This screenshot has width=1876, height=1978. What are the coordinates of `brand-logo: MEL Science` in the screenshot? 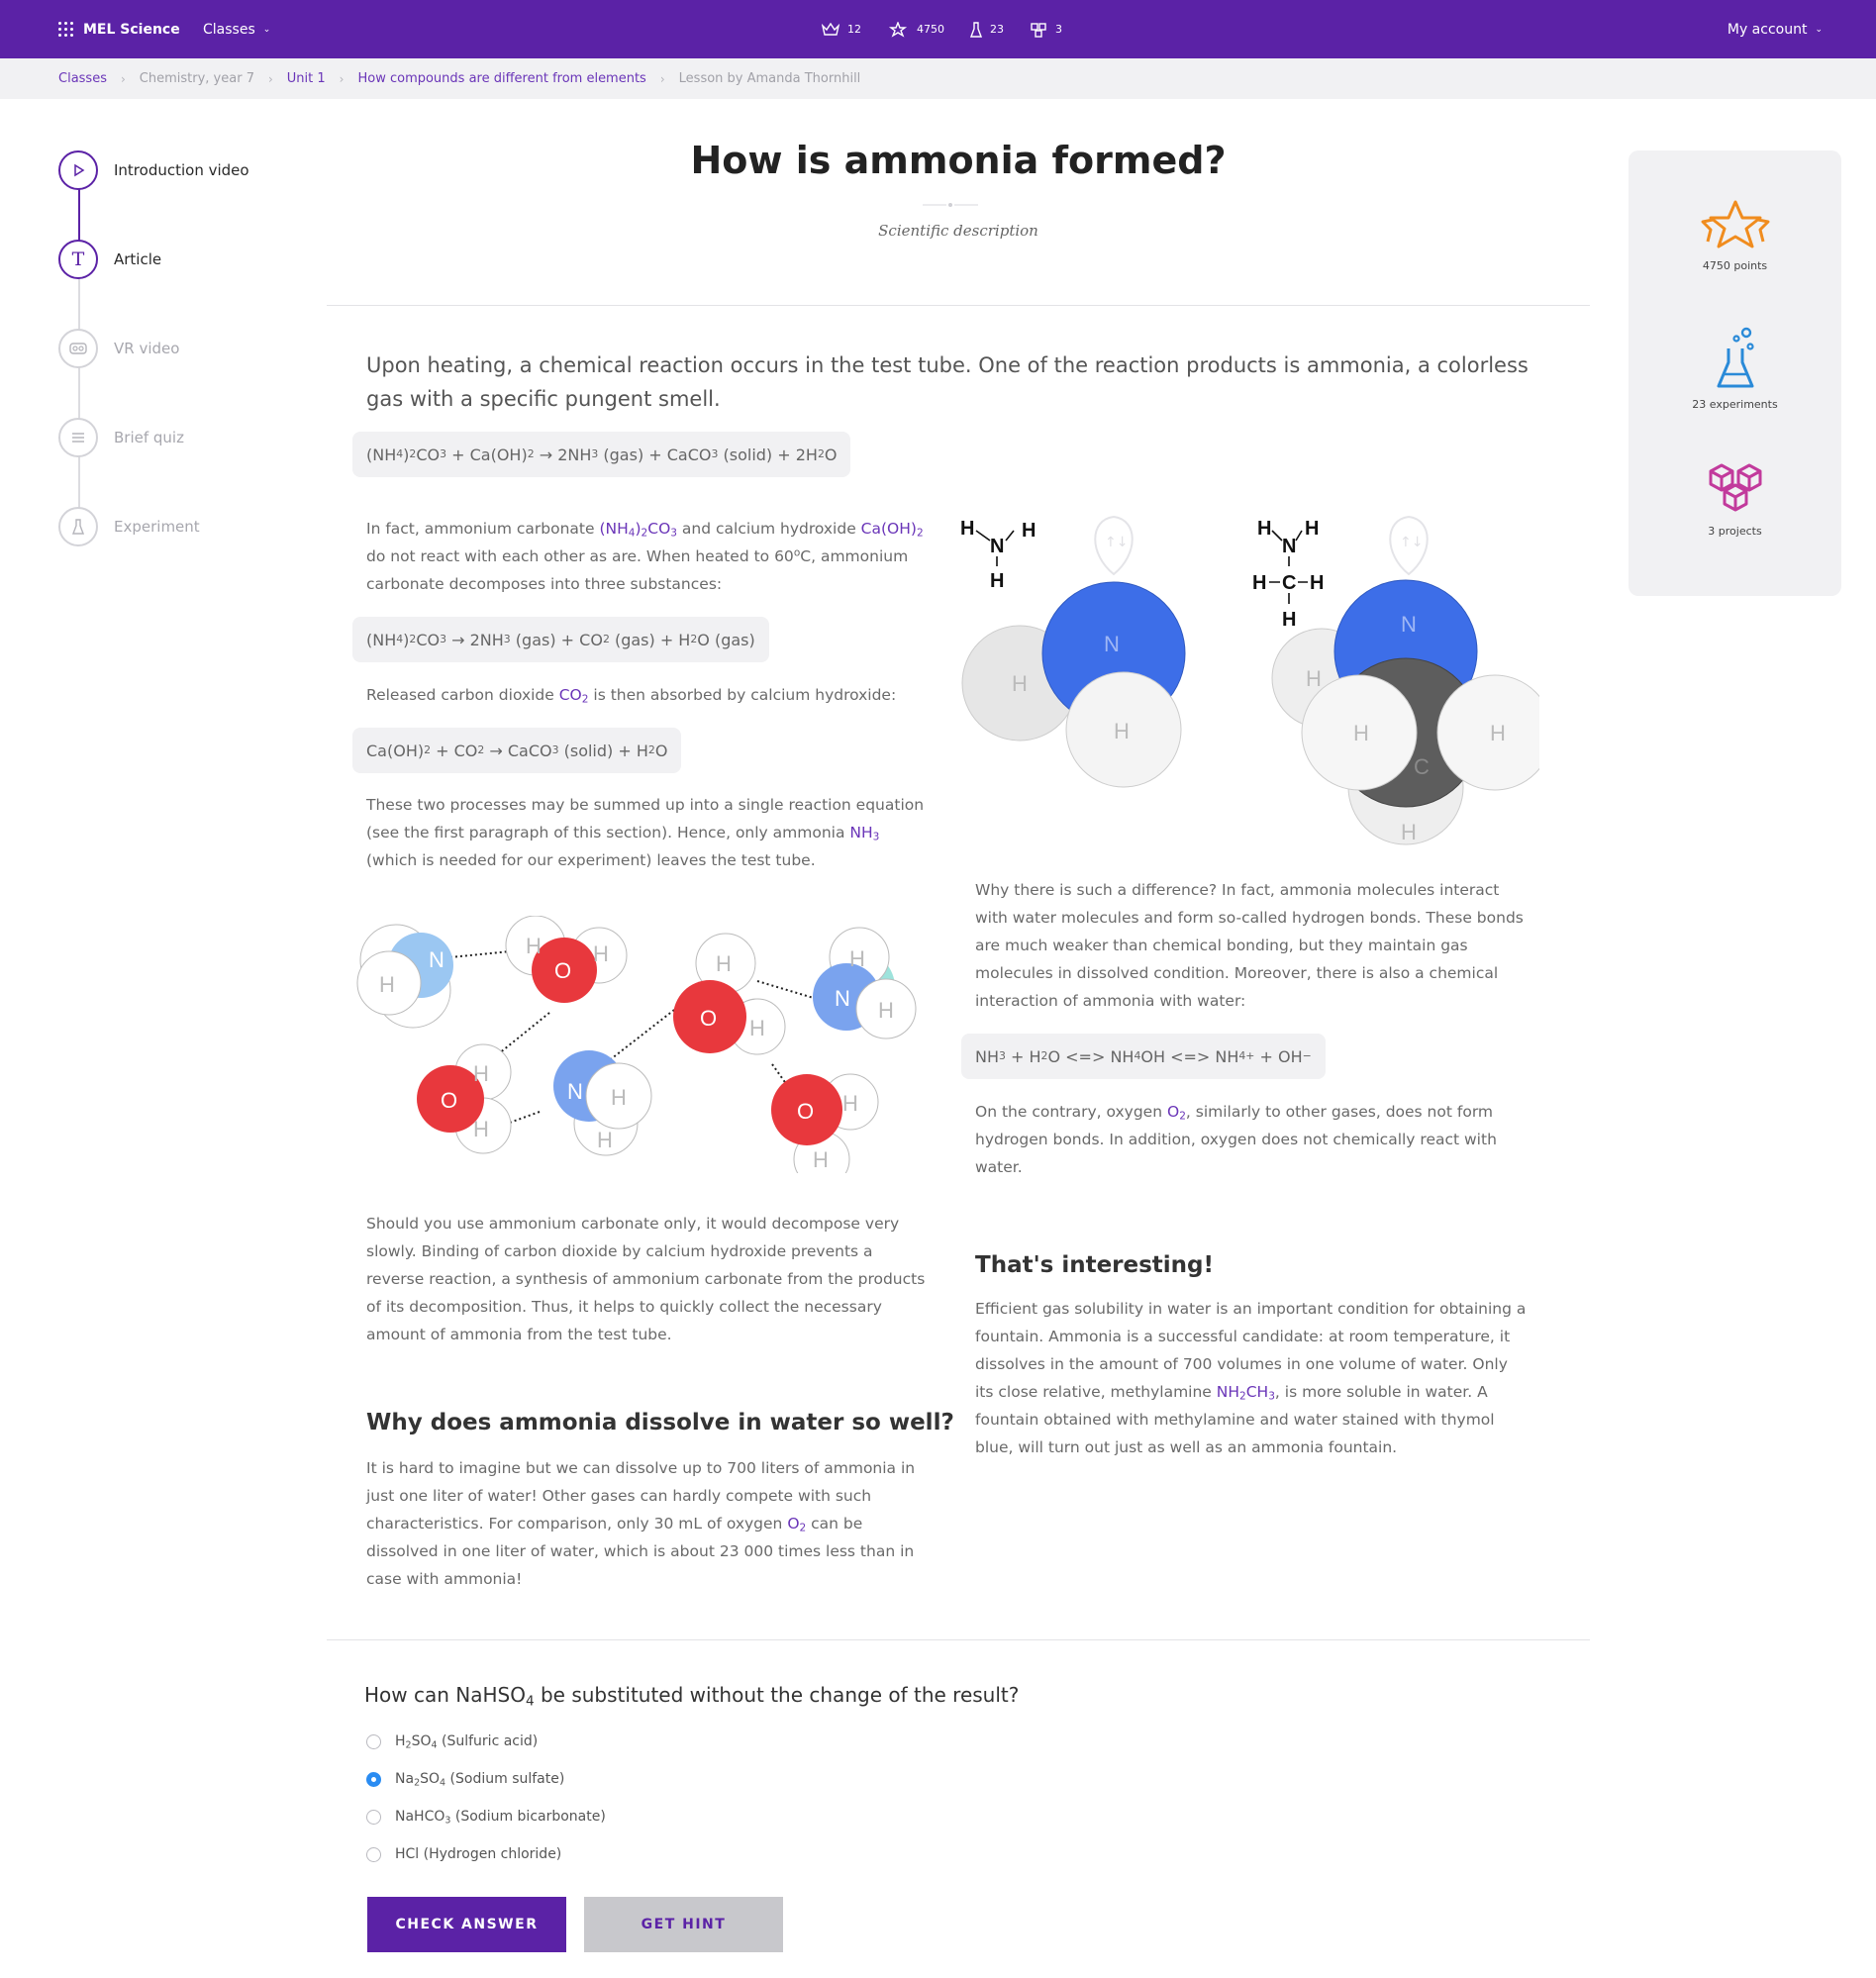 It's located at (119, 29).